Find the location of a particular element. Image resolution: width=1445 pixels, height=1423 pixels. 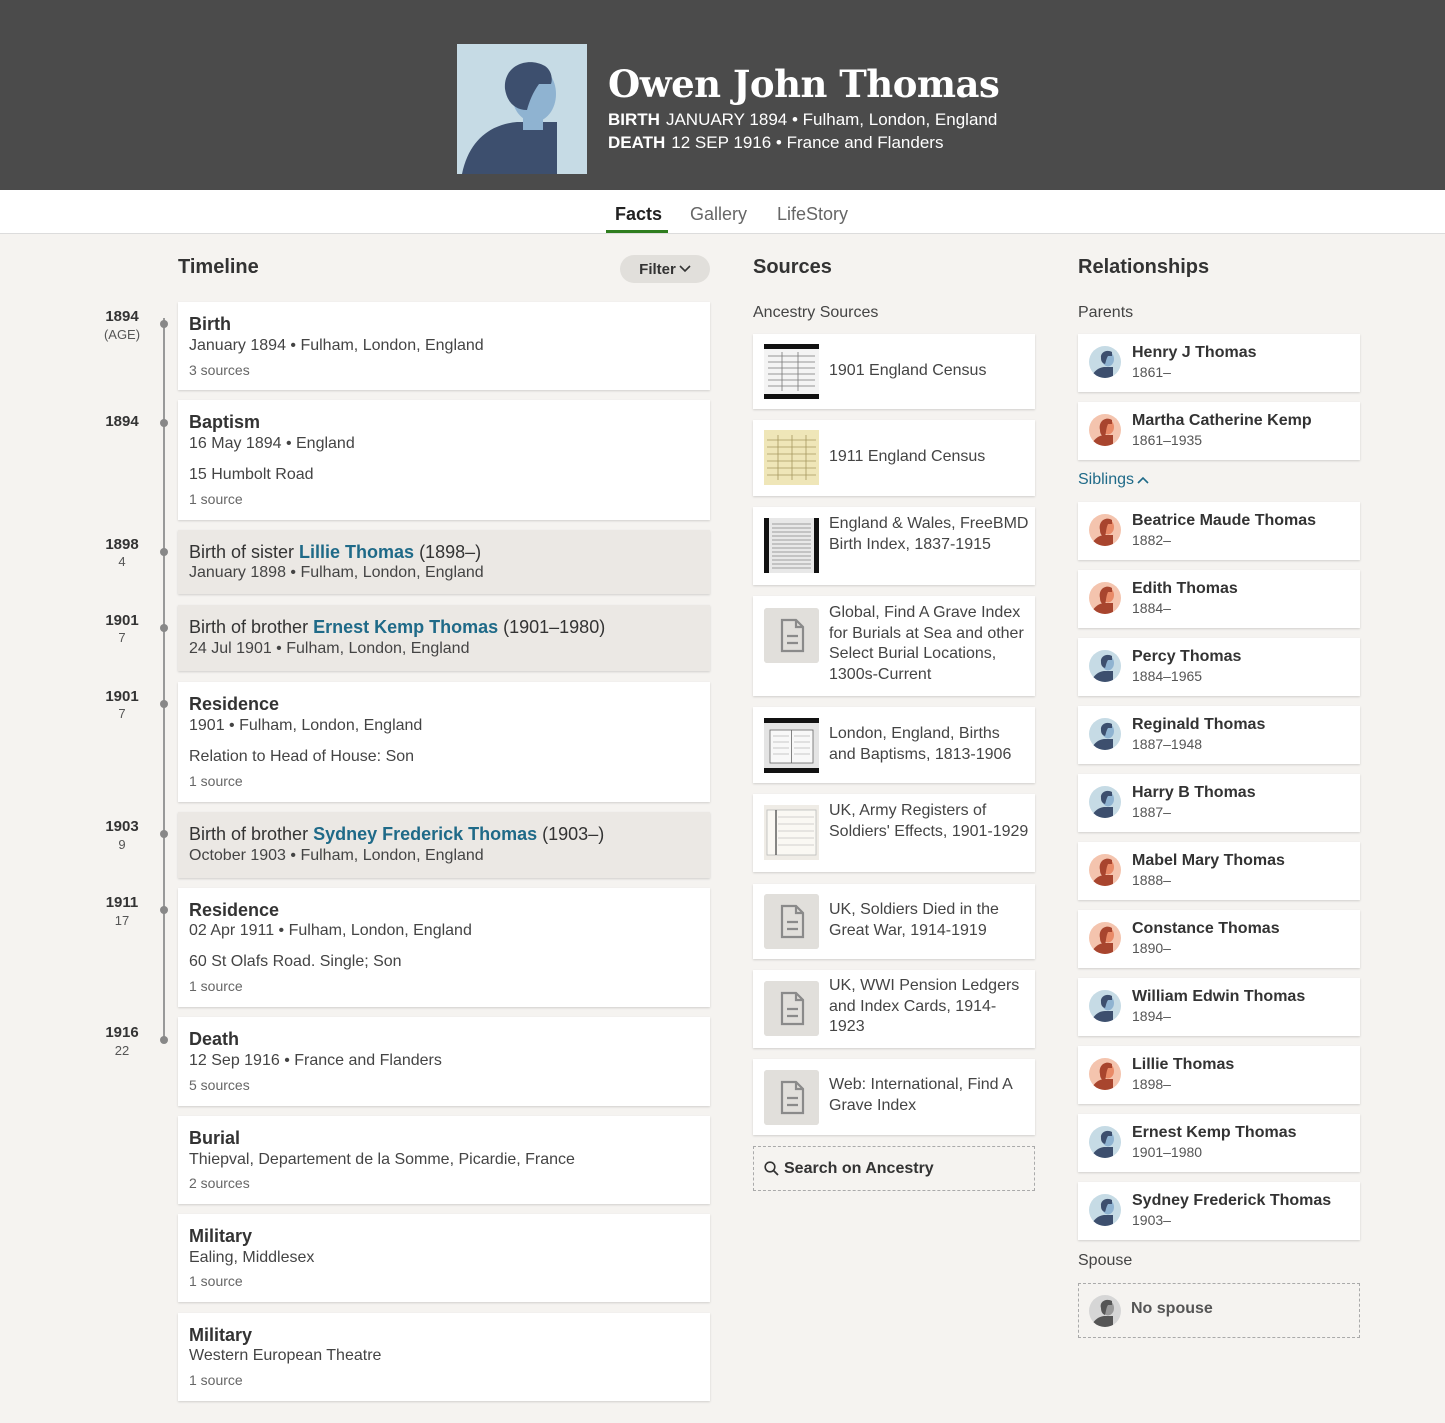

tab-bar: Facts Gallery LifeStory is located at coordinates (722, 212).